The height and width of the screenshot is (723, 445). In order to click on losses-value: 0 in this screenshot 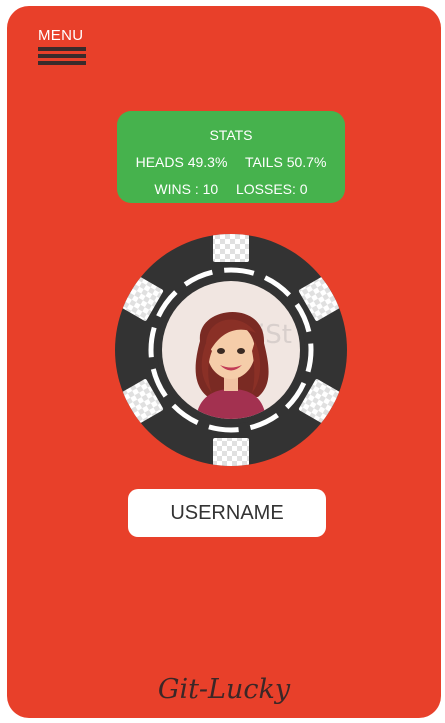, I will do `click(303, 189)`.